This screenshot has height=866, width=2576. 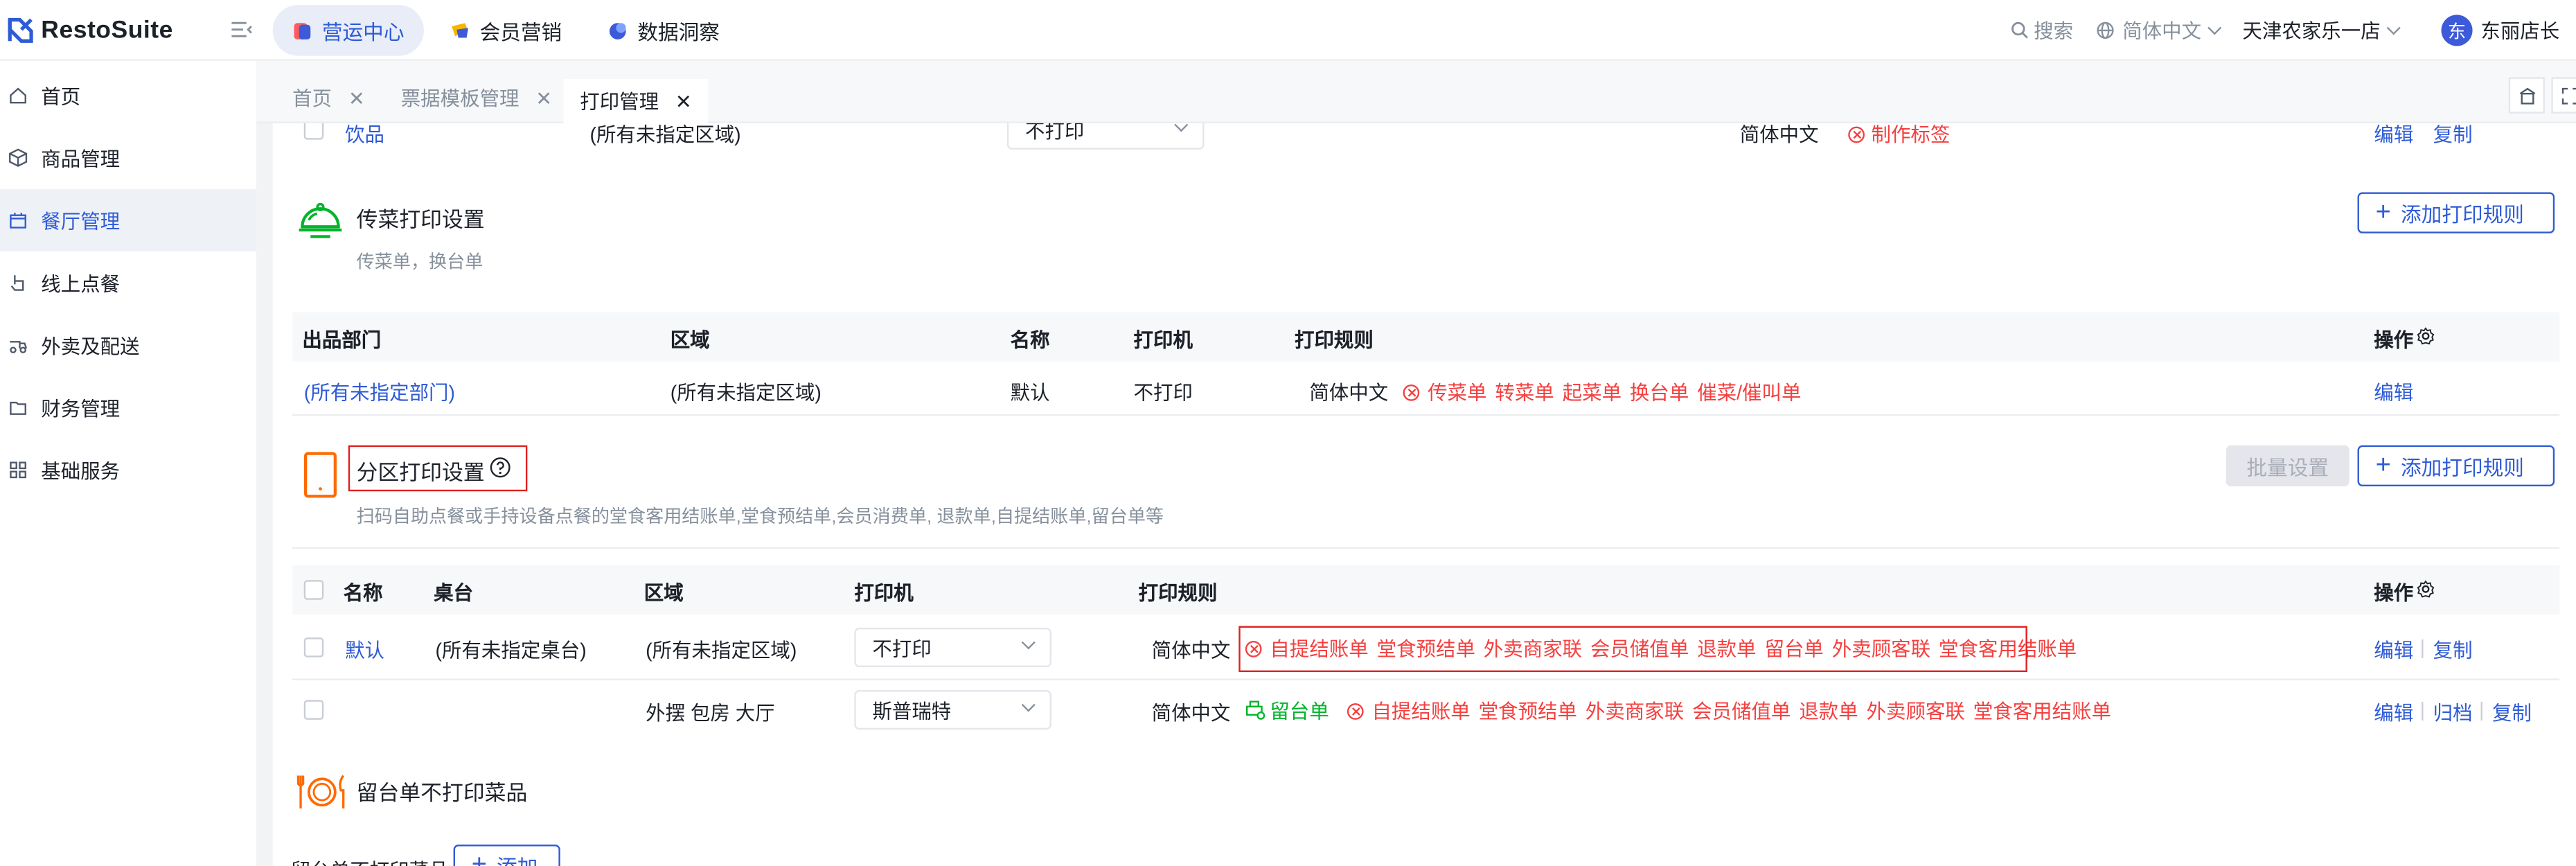 What do you see at coordinates (2453, 712) in the screenshot?
I see `archive-link: 归档` at bounding box center [2453, 712].